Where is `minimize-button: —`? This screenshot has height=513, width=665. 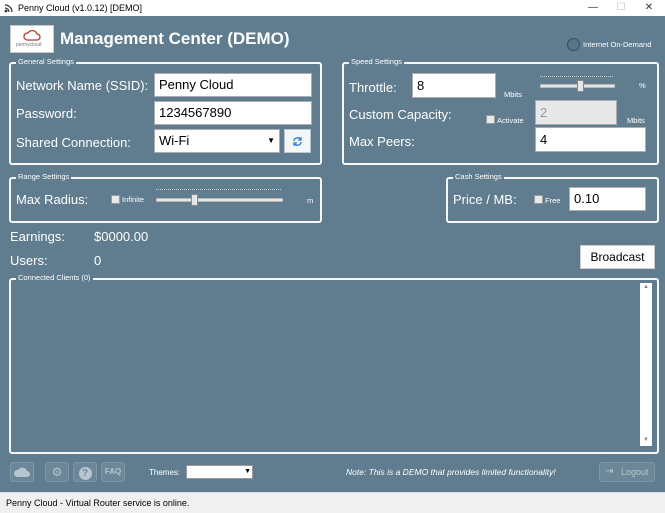 minimize-button: — is located at coordinates (593, 8).